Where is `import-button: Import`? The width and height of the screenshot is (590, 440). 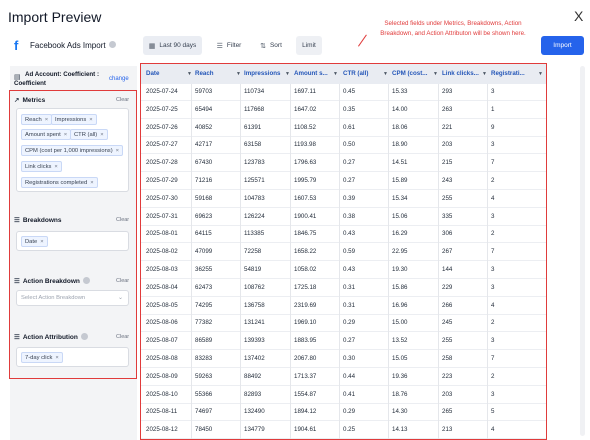 import-button: Import is located at coordinates (562, 45).